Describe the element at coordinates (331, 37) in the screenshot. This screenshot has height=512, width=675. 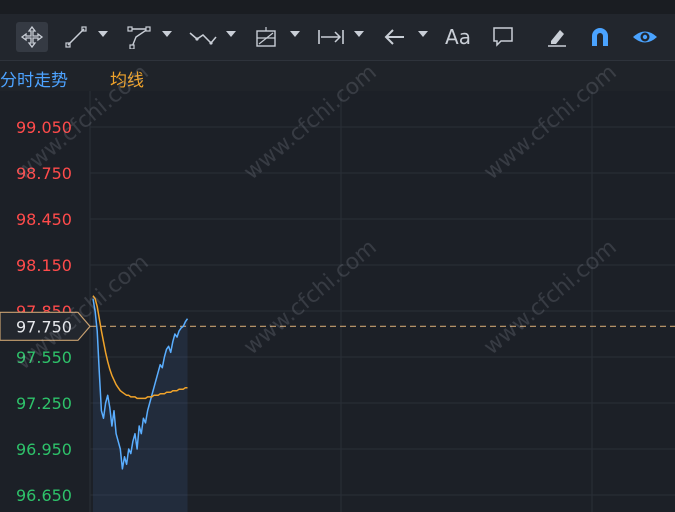
I see `measure-icon` at that location.